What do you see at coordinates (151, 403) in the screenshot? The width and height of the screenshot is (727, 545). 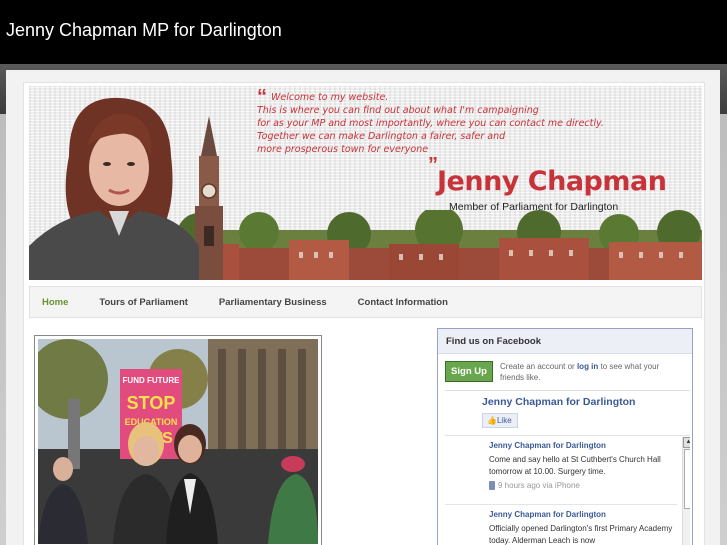 I see `placard-text: STOP` at bounding box center [151, 403].